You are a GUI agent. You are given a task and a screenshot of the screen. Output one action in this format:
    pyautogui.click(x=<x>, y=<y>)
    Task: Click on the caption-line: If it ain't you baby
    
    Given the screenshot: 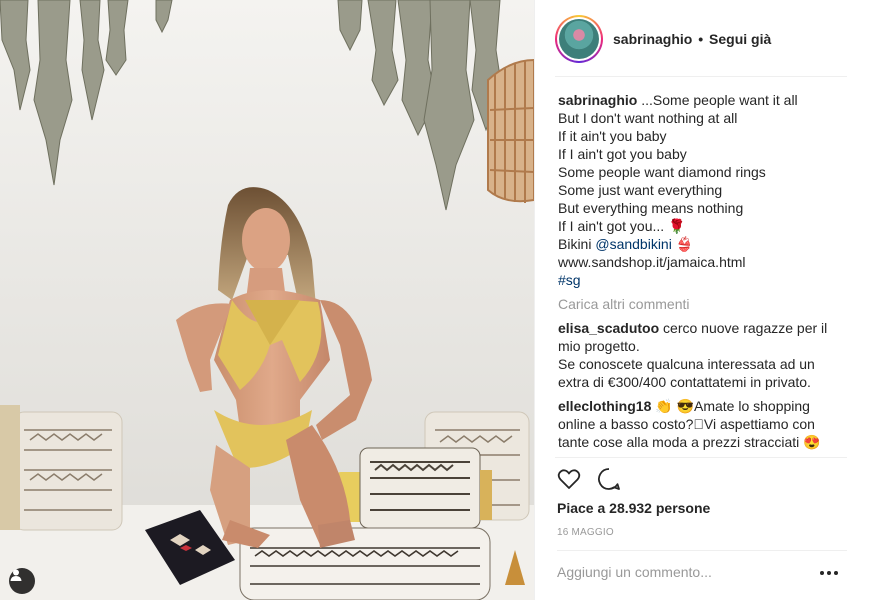 What is the action you would take?
    pyautogui.click(x=612, y=136)
    